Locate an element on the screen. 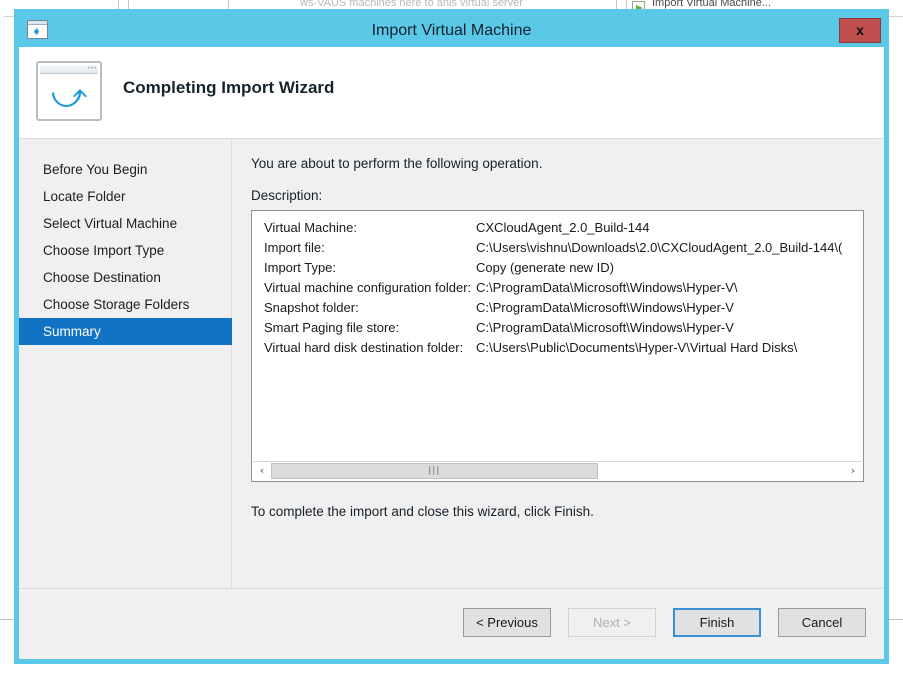  sidebar-item-summary: Summary is located at coordinates (125, 331).